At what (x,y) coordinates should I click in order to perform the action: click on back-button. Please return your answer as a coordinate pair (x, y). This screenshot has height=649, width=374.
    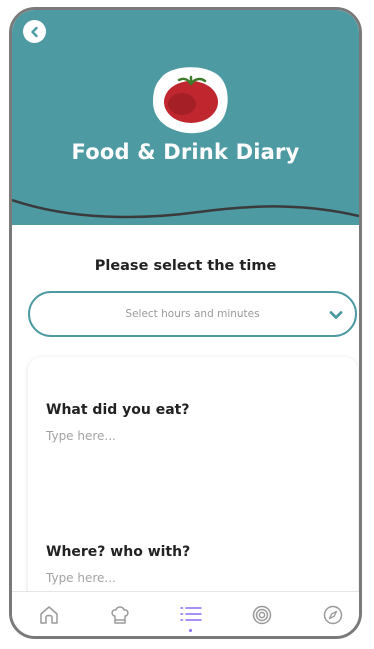
    Looking at the image, I should click on (34, 31).